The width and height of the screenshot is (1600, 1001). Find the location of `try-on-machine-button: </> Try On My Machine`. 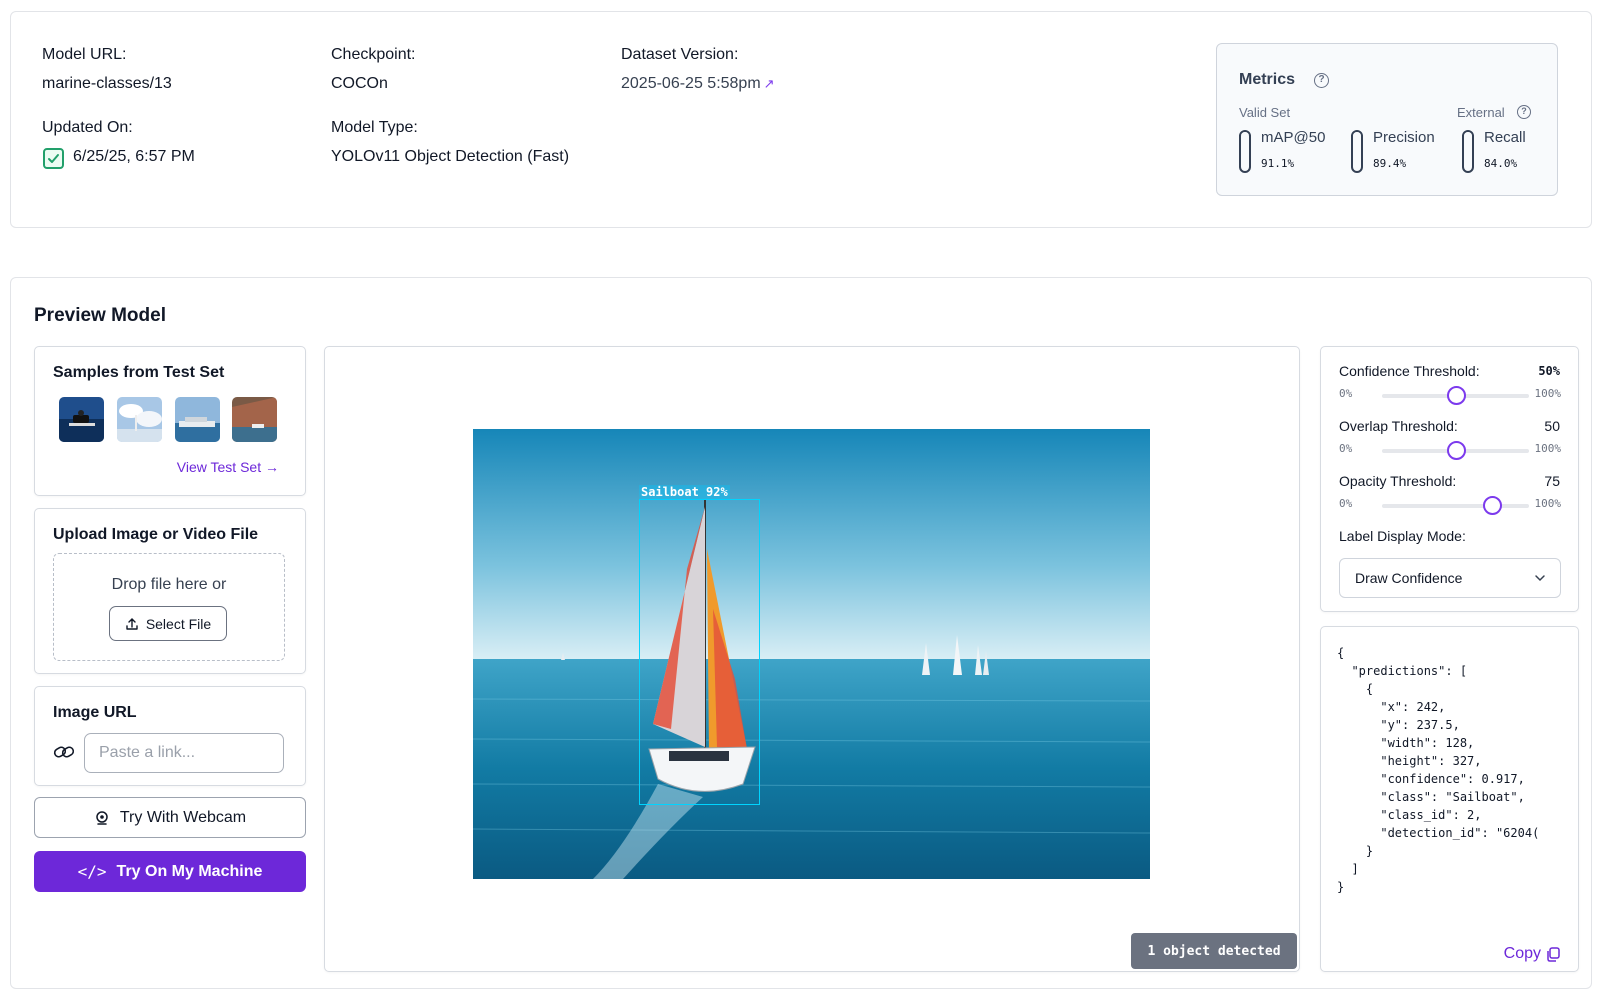

try-on-machine-button: </> Try On My Machine is located at coordinates (170, 871).